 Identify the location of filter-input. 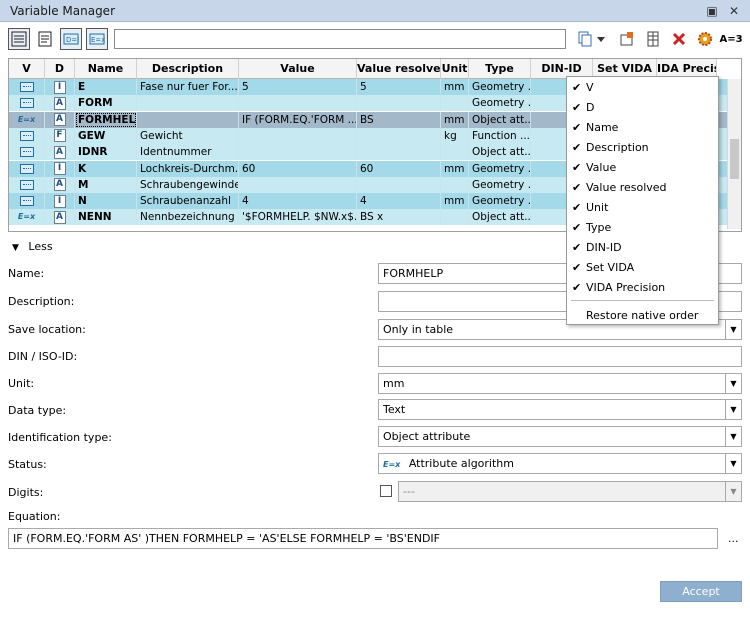
(340, 39).